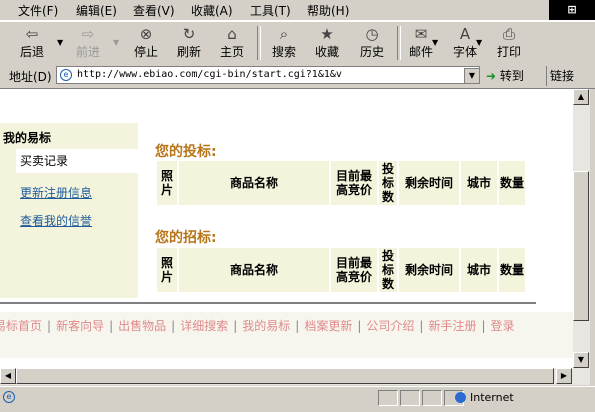 This screenshot has width=595, height=412. I want to click on bids-table: 照片 商品名称 目前最高竞价 投标数 剩余时间 城市 数量, so click(341, 183).